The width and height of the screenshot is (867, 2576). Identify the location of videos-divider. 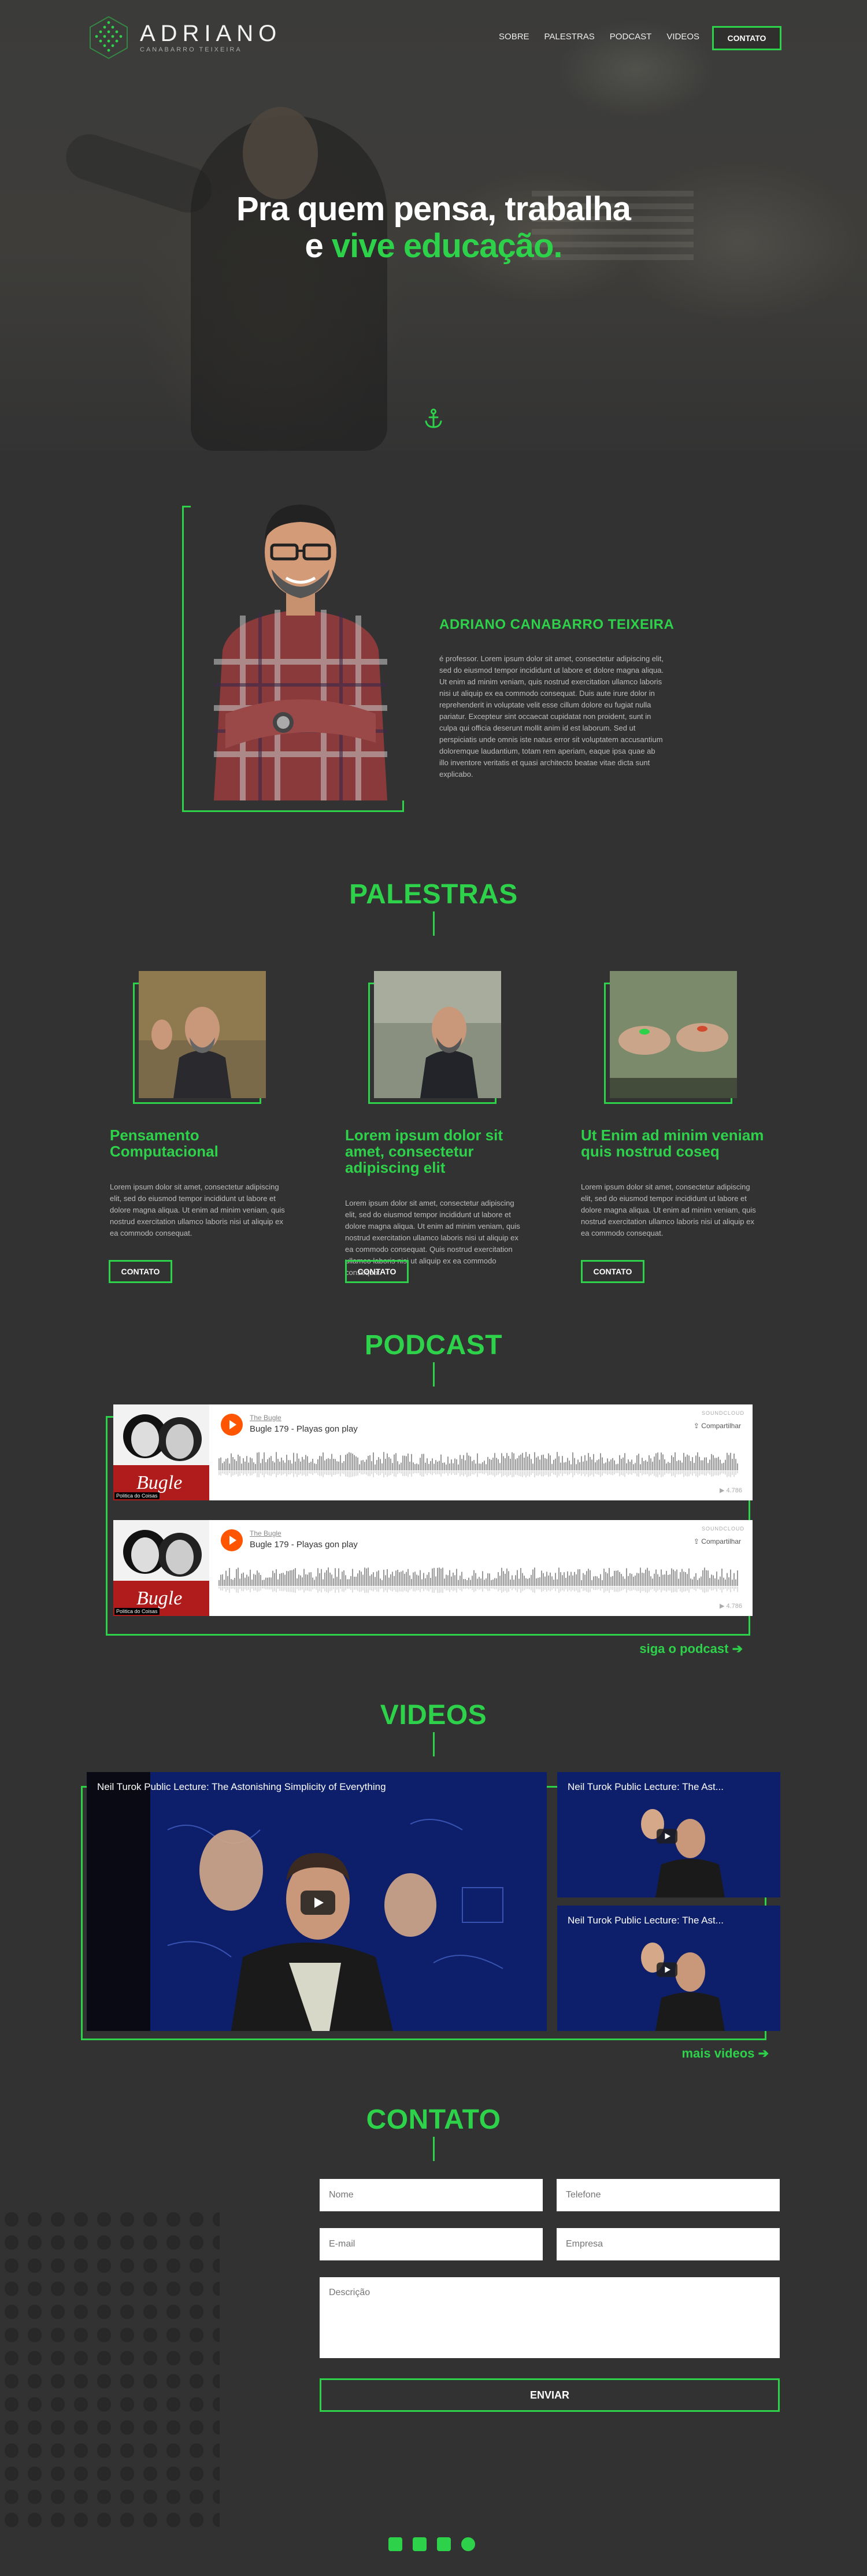
(433, 1744).